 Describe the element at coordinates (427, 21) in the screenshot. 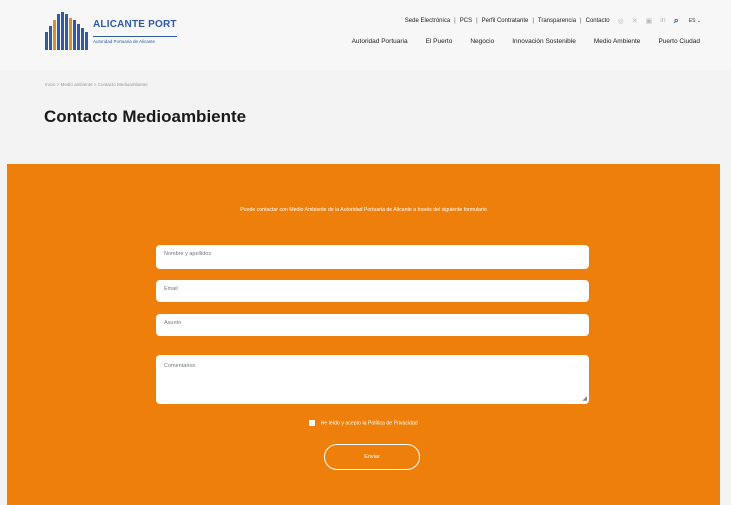

I see `link-sede-electronica: Sede Electrónica` at that location.